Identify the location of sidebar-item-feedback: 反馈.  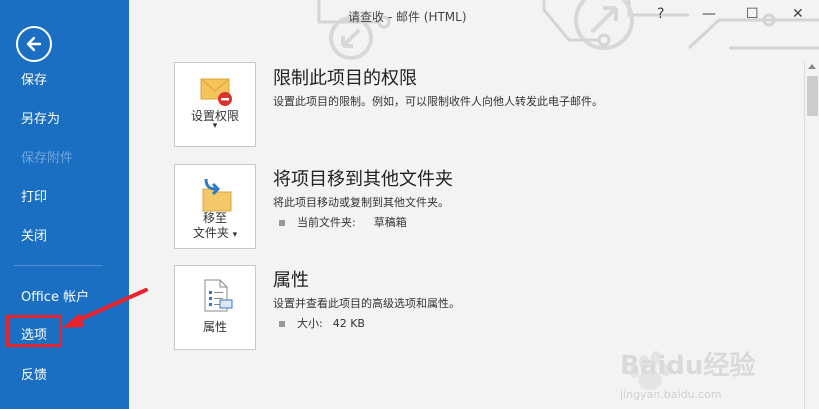
(34, 373).